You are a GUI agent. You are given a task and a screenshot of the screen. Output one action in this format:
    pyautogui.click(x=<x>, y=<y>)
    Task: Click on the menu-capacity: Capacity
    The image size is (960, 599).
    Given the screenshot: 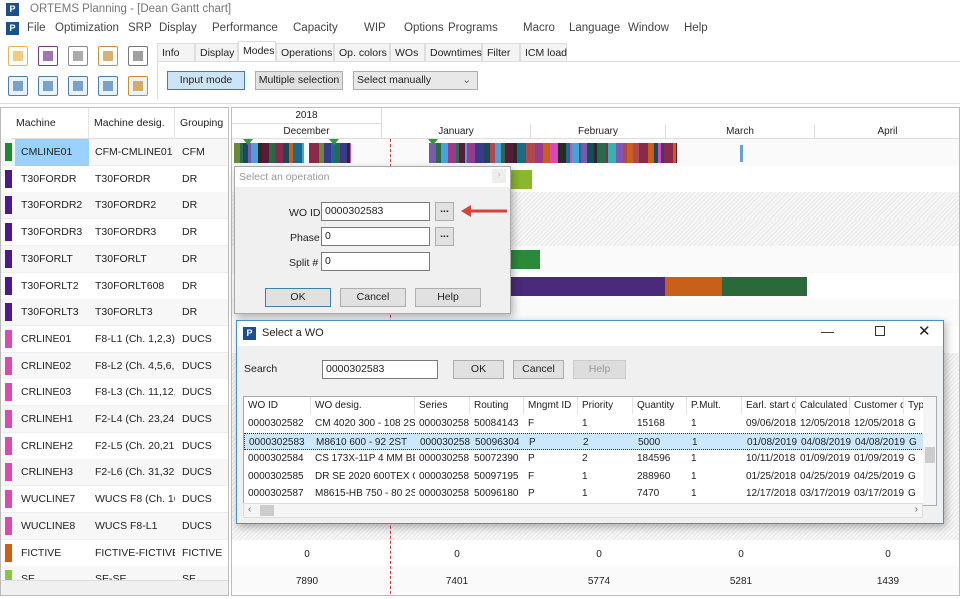 What is the action you would take?
    pyautogui.click(x=315, y=28)
    